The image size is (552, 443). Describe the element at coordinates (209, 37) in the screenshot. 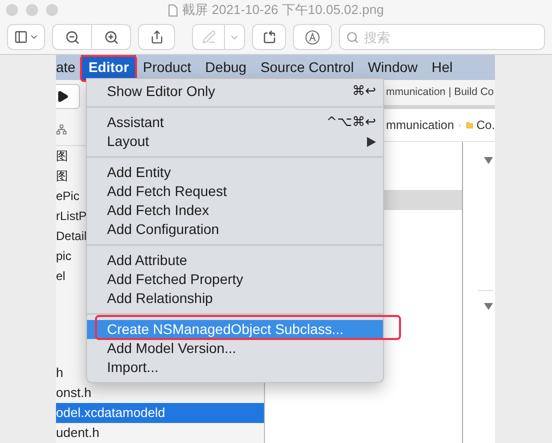

I see `pen-icon` at that location.